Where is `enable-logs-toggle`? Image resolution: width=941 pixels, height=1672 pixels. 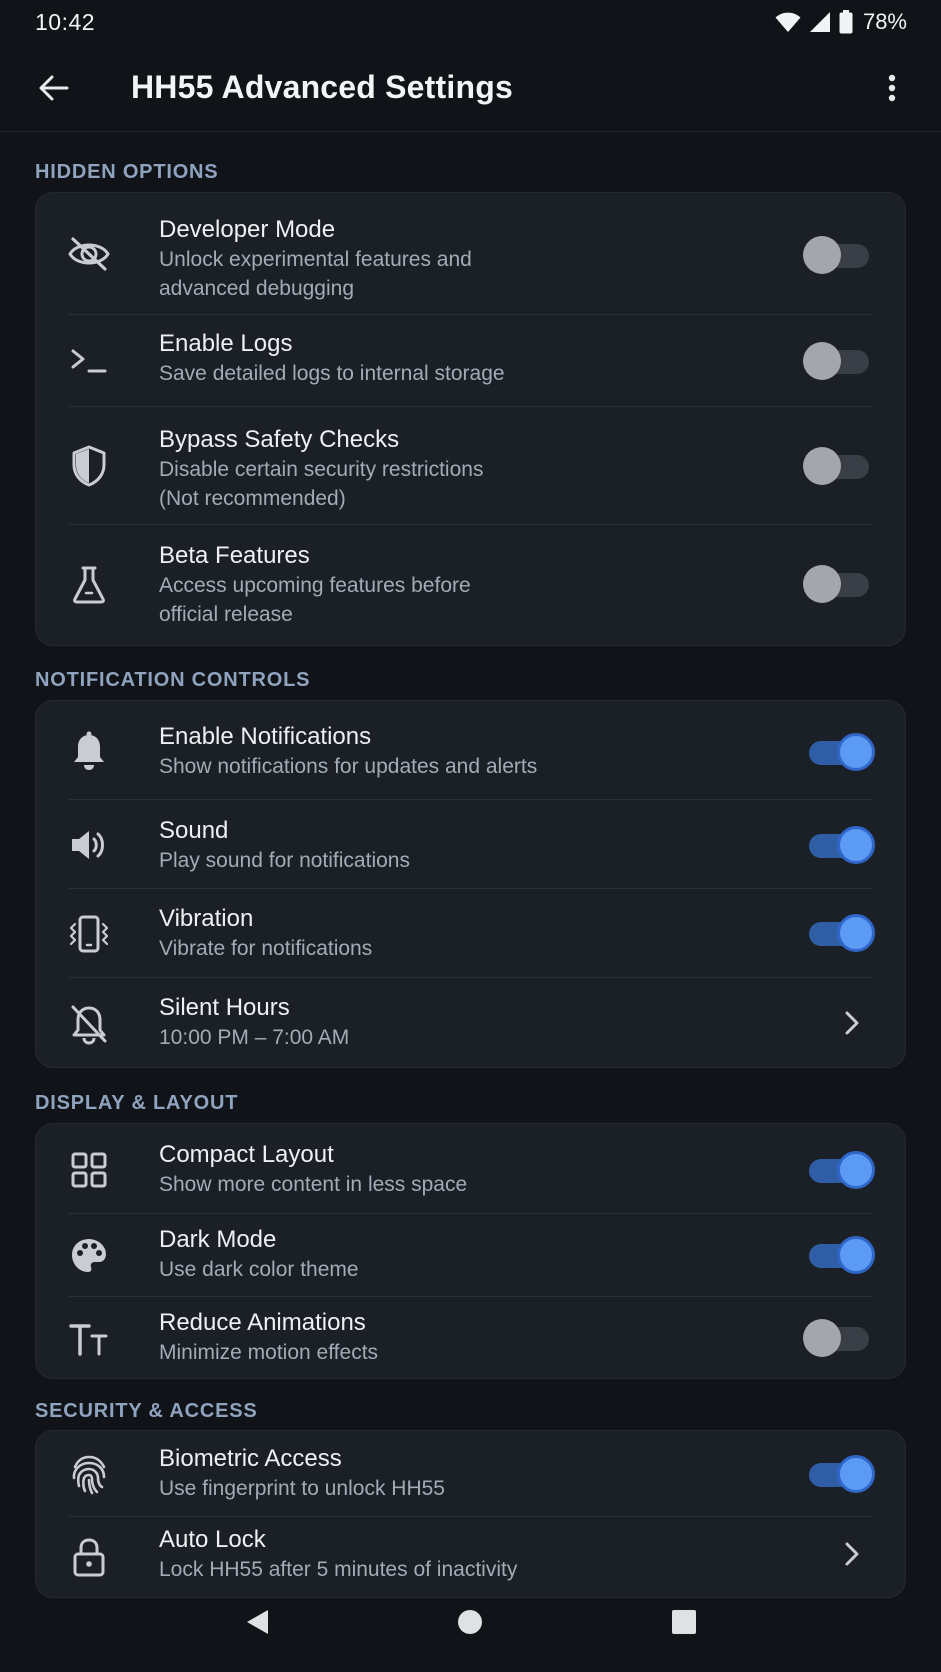 enable-logs-toggle is located at coordinates (839, 360).